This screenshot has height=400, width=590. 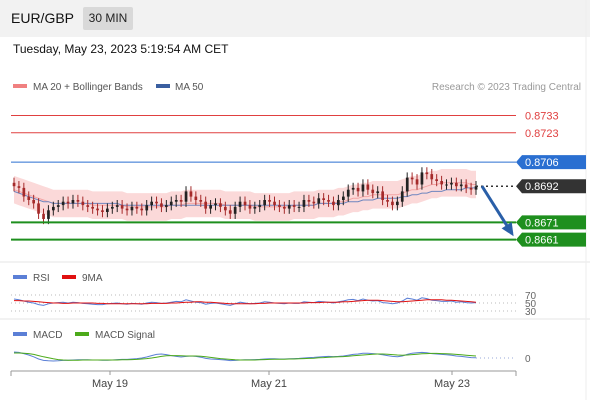 What do you see at coordinates (125, 335) in the screenshot?
I see `macd-signal-legend-label: MACD Signal` at bounding box center [125, 335].